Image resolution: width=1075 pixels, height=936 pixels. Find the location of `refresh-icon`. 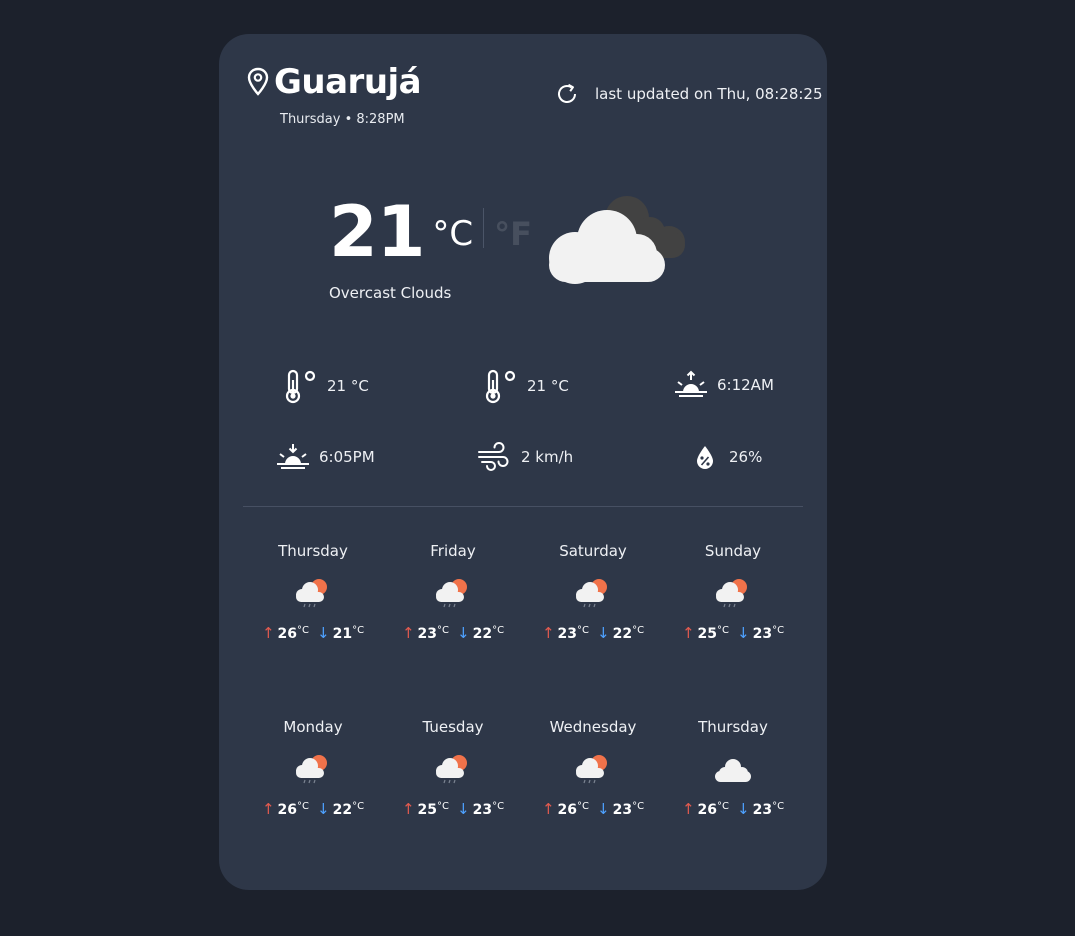

refresh-icon is located at coordinates (567, 94).